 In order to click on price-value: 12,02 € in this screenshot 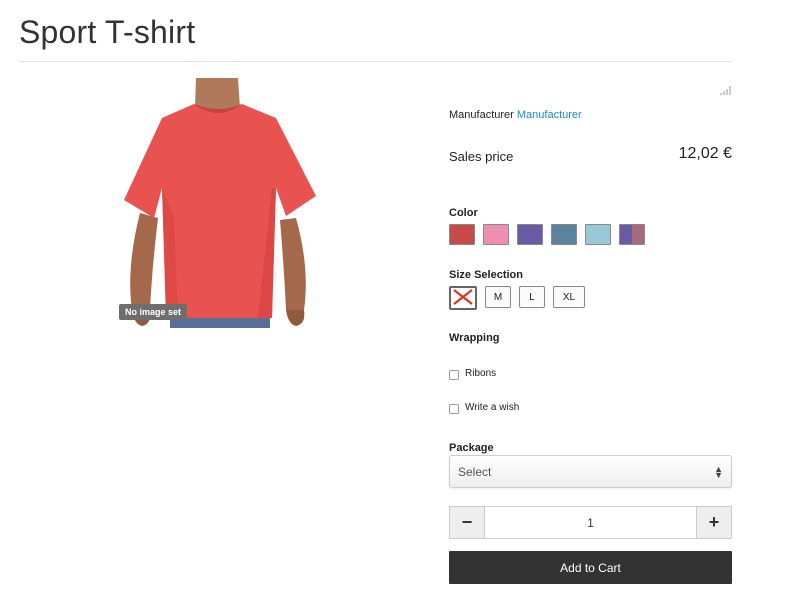, I will do `click(705, 153)`.